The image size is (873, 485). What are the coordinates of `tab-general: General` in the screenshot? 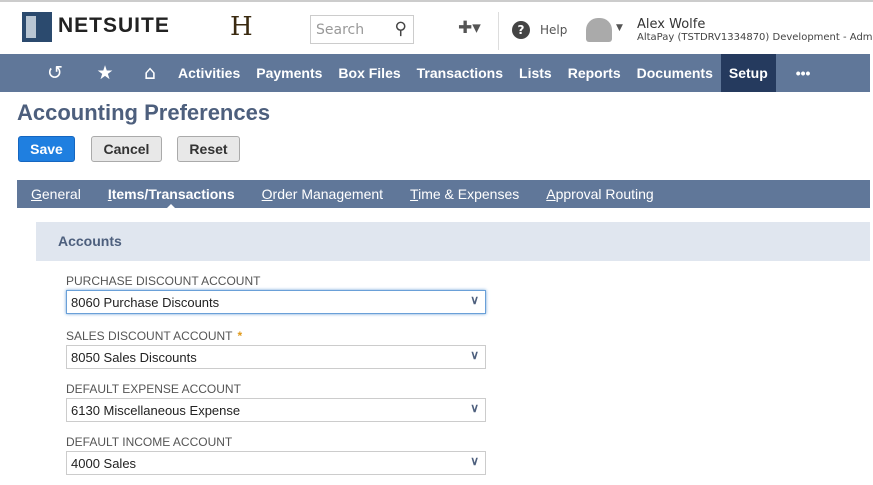 It's located at (56, 194).